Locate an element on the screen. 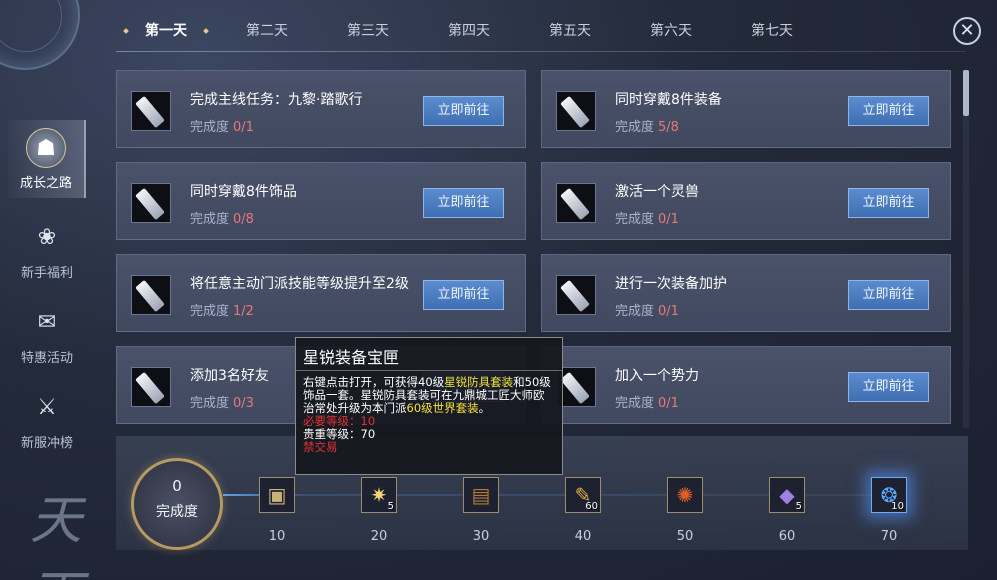 This screenshot has width=997, height=580. sidebar-item-newbie-welfare: ❀ 新手福利 is located at coordinates (47, 249).